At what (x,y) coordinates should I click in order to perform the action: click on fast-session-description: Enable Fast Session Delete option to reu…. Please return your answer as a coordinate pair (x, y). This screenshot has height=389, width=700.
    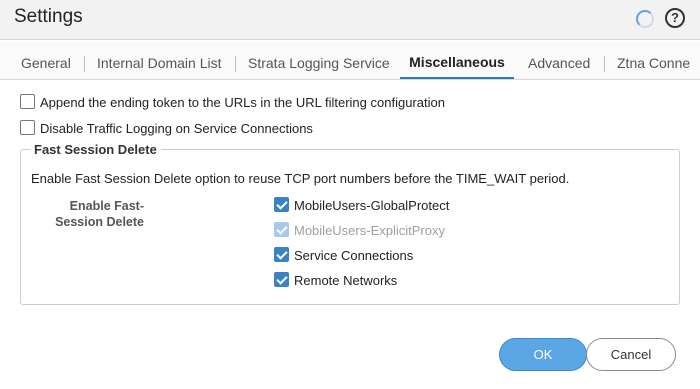
    Looking at the image, I should click on (300, 178).